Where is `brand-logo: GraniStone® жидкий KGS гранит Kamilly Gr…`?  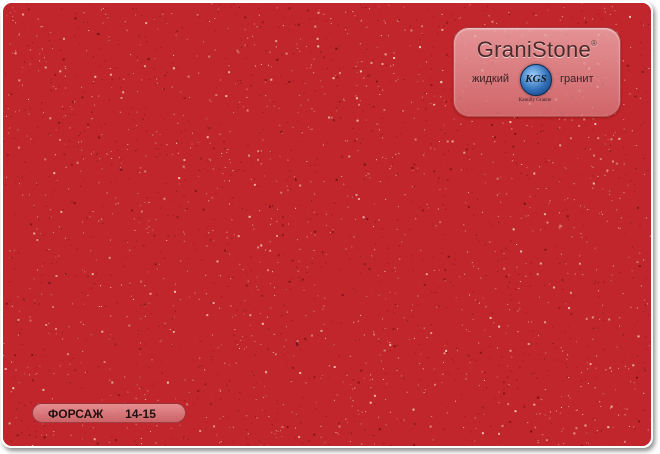 brand-logo: GraniStone® жидкий KGS гранит Kamilly Gr… is located at coordinates (537, 72).